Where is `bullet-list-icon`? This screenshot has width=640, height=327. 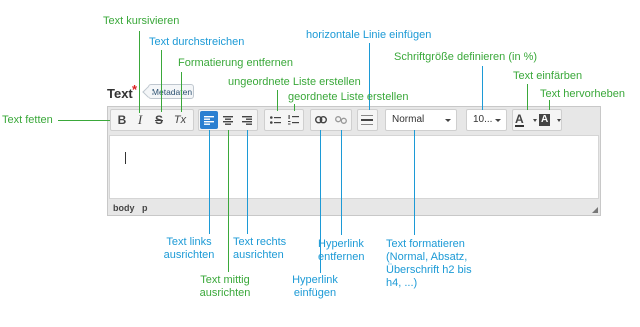 bullet-list-icon is located at coordinates (275, 119).